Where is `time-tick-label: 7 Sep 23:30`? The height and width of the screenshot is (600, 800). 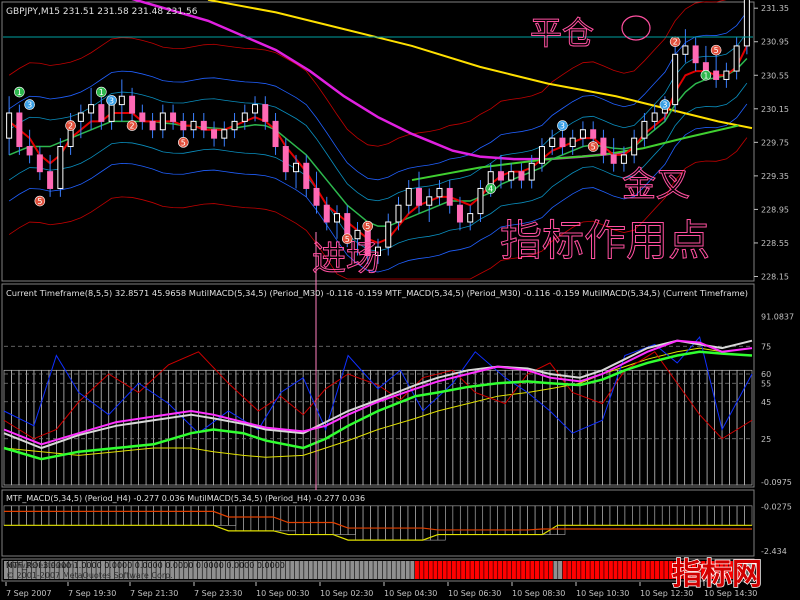 time-tick-label: 7 Sep 23:30 is located at coordinates (218, 593).